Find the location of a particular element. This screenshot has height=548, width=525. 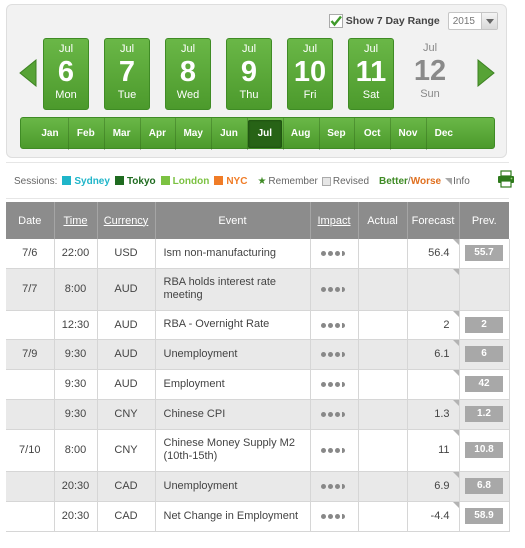

legend-info: Info is located at coordinates (461, 181).